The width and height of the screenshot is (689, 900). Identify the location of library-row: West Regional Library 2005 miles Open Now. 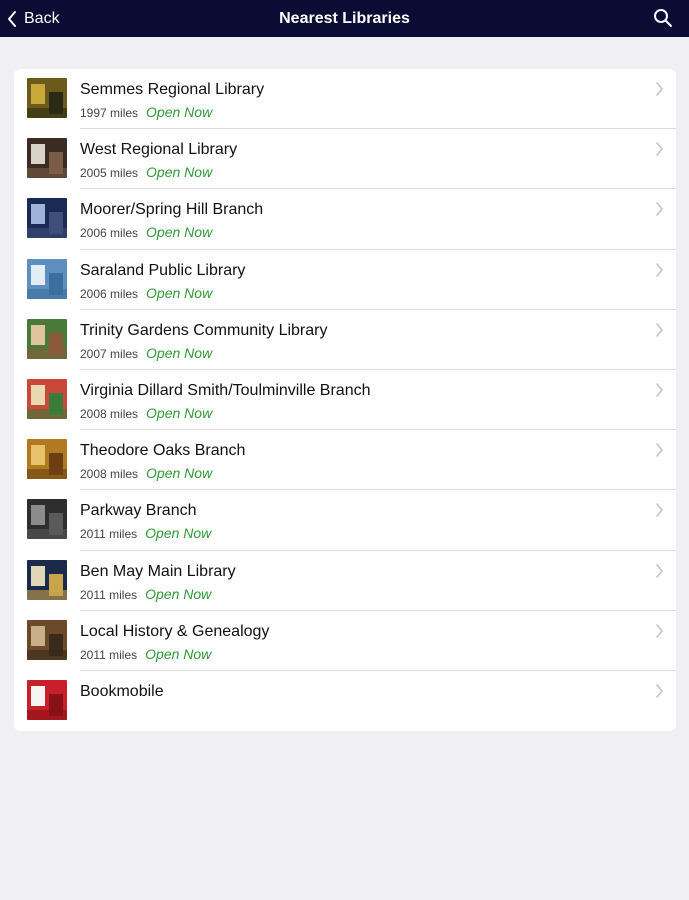
(345, 159).